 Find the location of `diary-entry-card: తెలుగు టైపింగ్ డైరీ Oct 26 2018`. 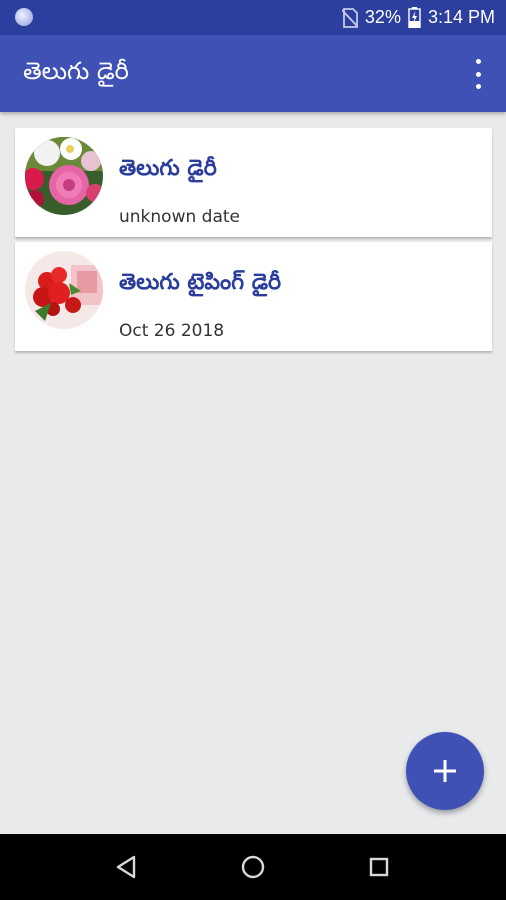

diary-entry-card: తెలుగు టైపింగ్ డైరీ Oct 26 2018 is located at coordinates (253, 296).